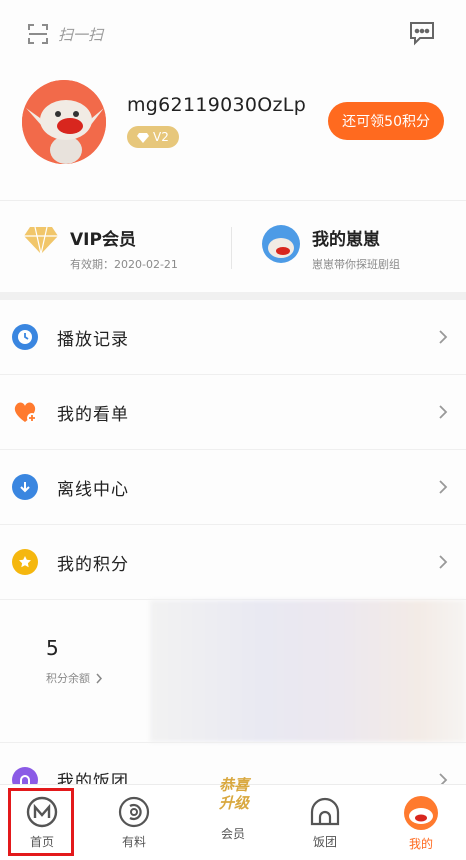 This screenshot has height=860, width=466. I want to click on tab-label: 我的, so click(420, 844).